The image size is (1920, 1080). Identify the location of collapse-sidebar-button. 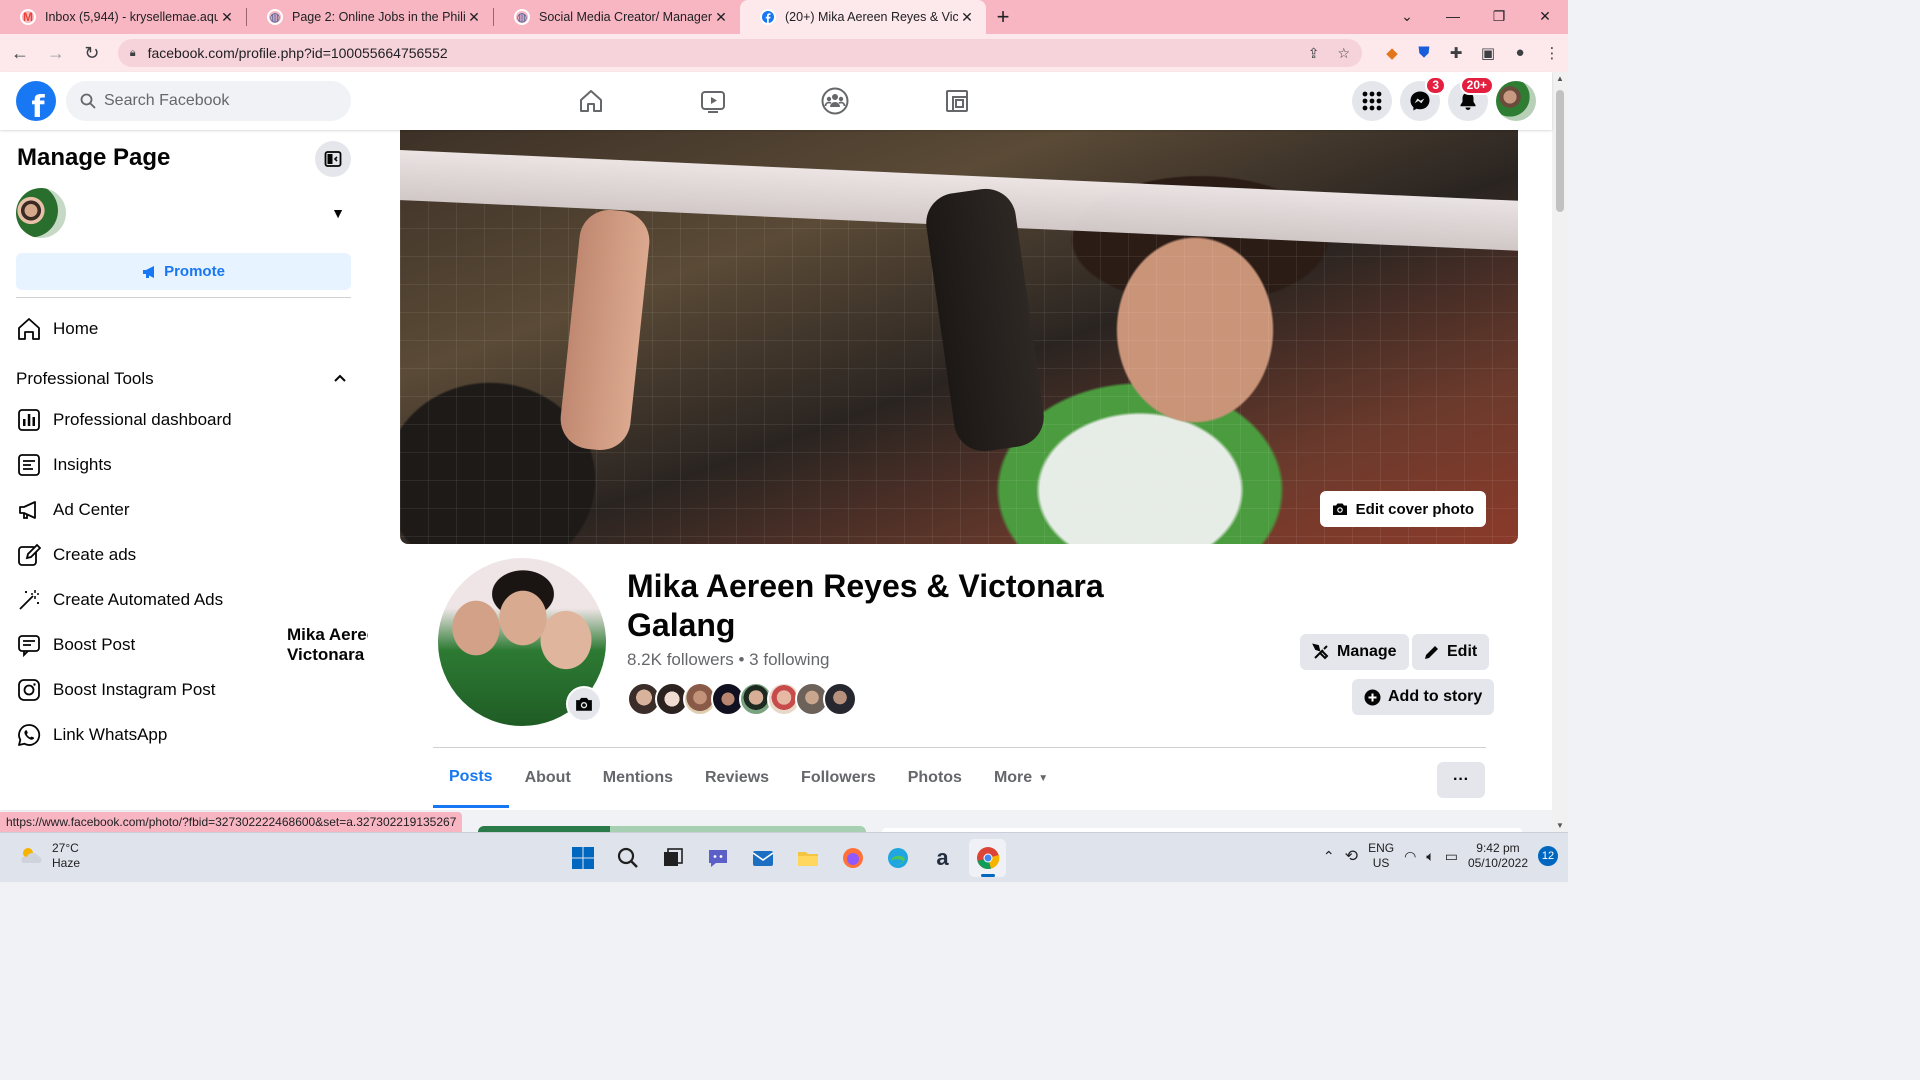
(333, 159).